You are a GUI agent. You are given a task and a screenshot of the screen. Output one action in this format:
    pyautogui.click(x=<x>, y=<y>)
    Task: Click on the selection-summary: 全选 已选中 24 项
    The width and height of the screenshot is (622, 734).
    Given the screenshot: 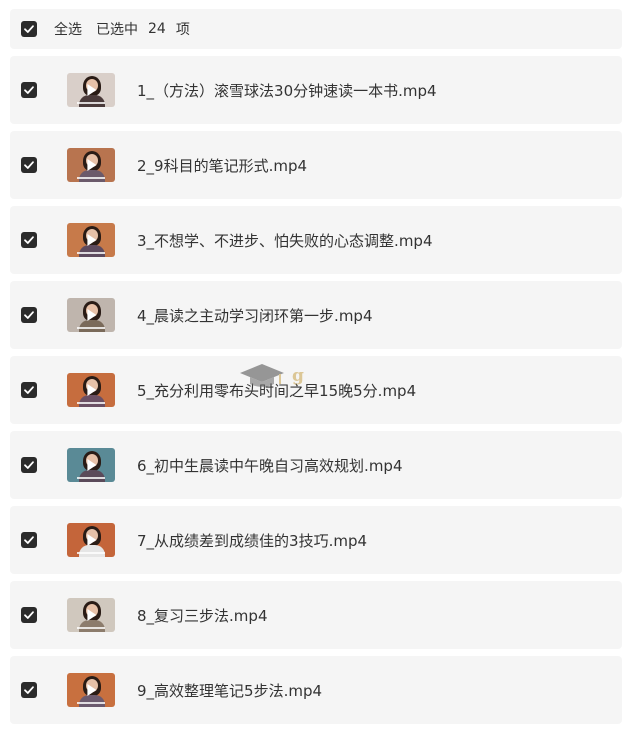 What is the action you would take?
    pyautogui.click(x=122, y=29)
    